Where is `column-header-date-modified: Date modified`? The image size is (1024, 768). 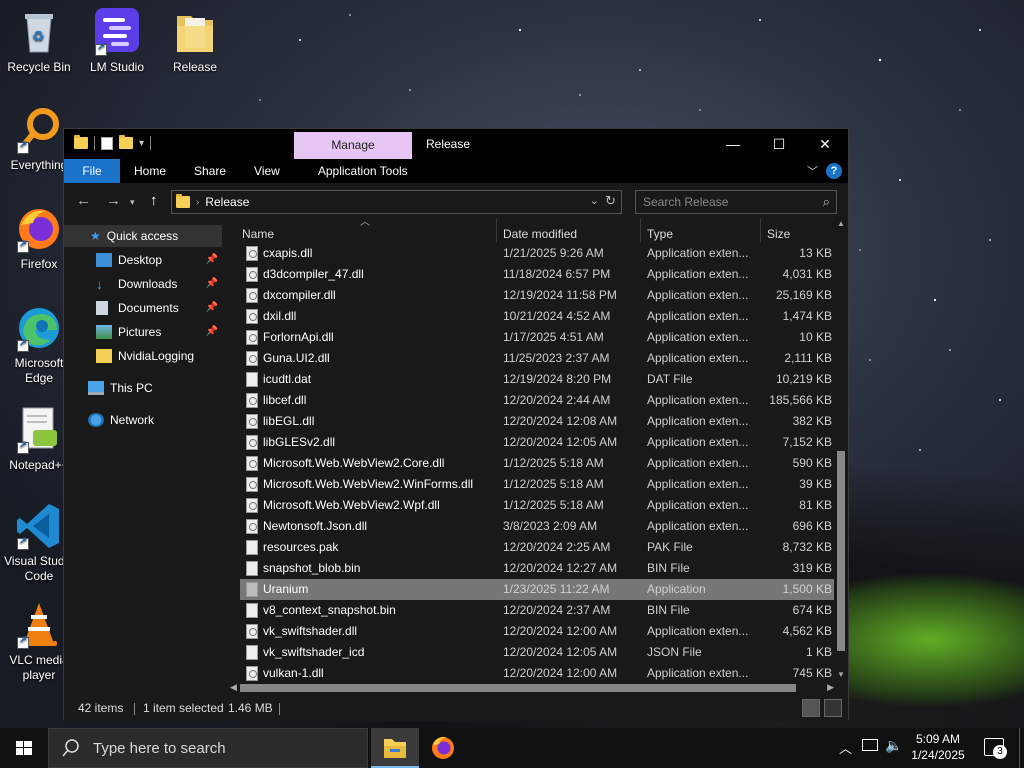 column-header-date-modified: Date modified is located at coordinates (540, 231).